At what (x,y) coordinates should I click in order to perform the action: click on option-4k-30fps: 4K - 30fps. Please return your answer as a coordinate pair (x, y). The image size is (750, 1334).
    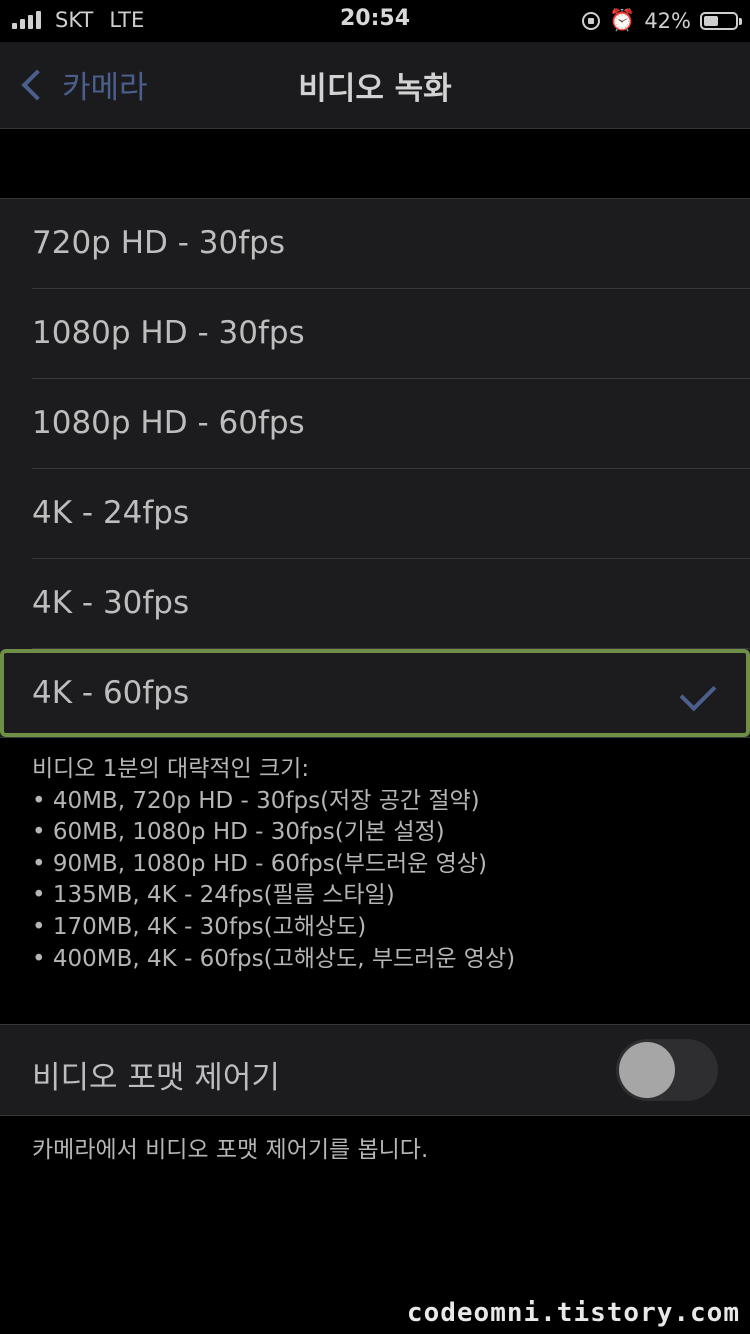
    Looking at the image, I should click on (391, 604).